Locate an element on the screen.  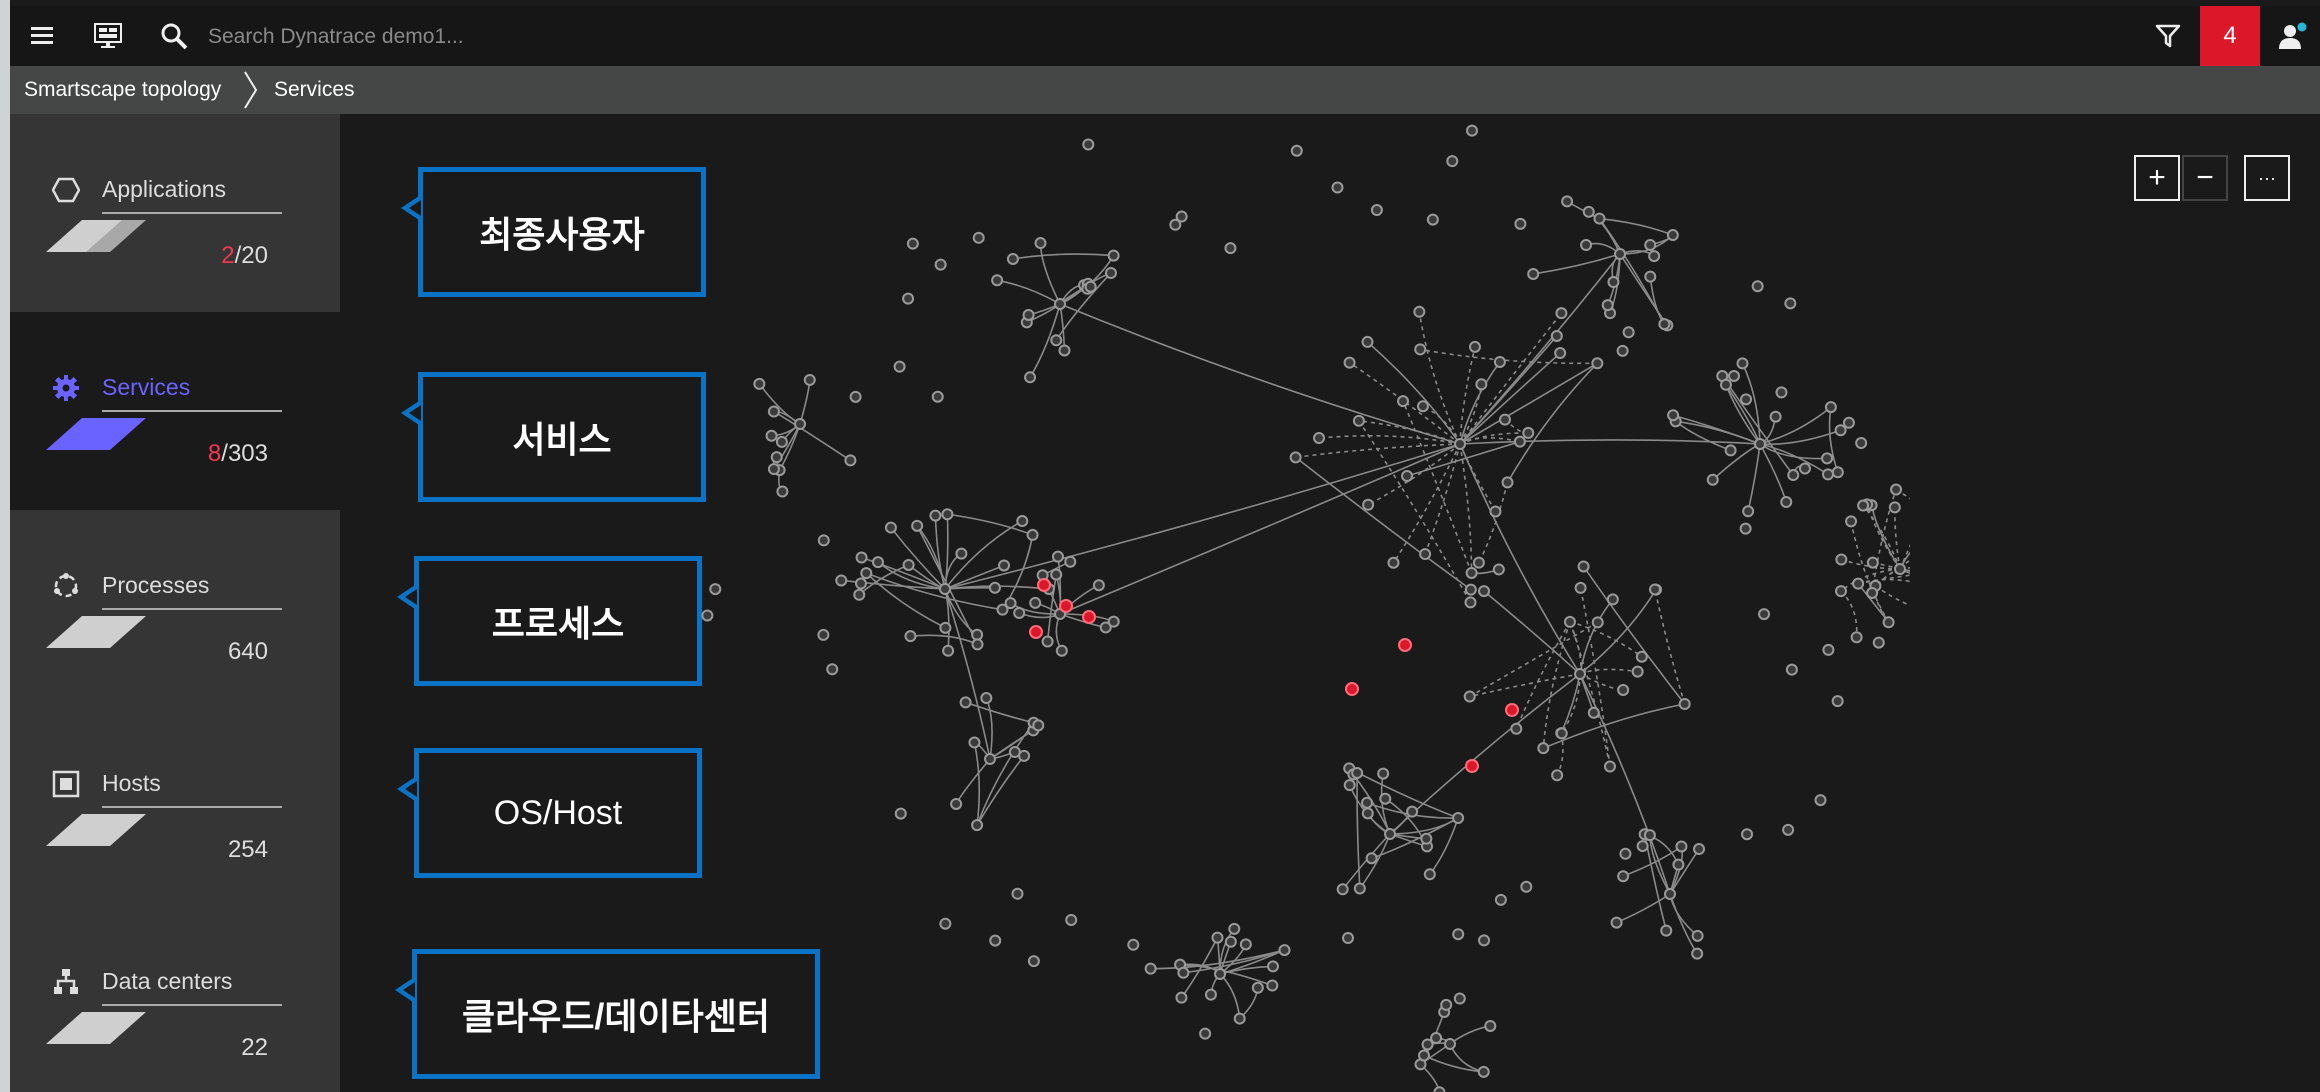
breadcrumb-services: Services is located at coordinates (314, 90).